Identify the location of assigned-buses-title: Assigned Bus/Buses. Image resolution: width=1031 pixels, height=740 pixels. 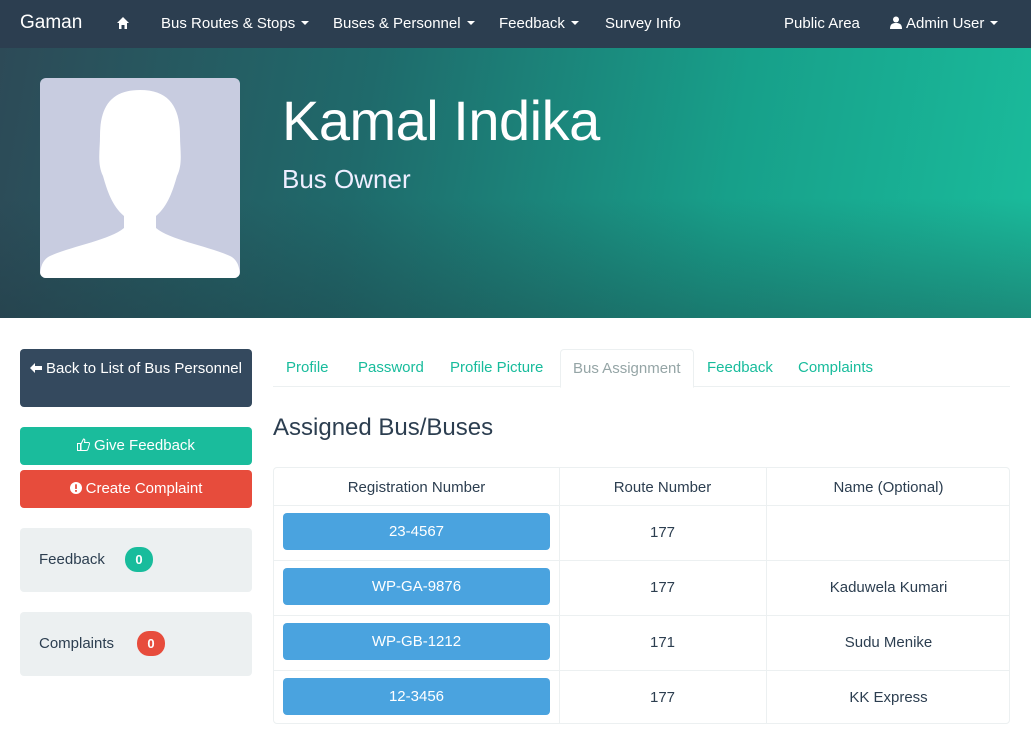
(383, 427).